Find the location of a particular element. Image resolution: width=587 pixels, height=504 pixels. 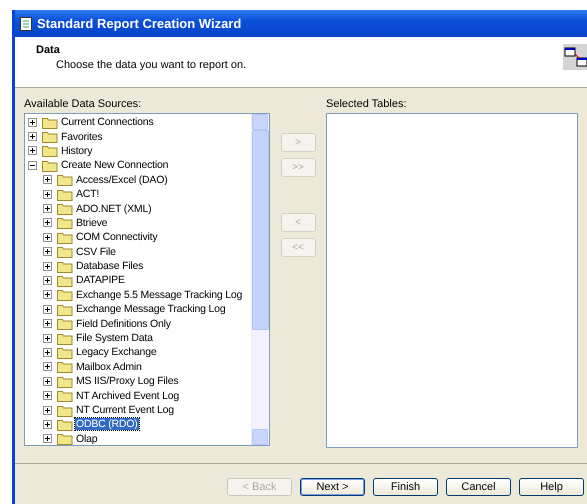

tree-item: Legacy Exchange is located at coordinates (116, 352).